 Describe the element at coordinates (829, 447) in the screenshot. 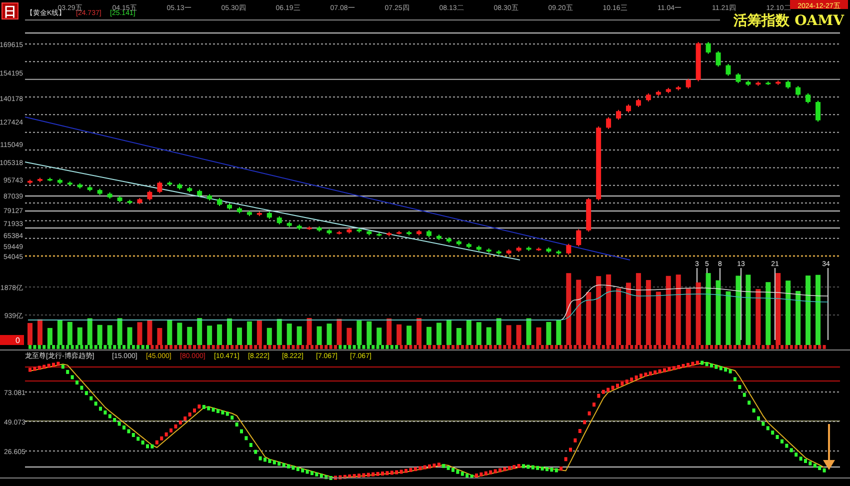

I see `down-arrow-icon` at that location.